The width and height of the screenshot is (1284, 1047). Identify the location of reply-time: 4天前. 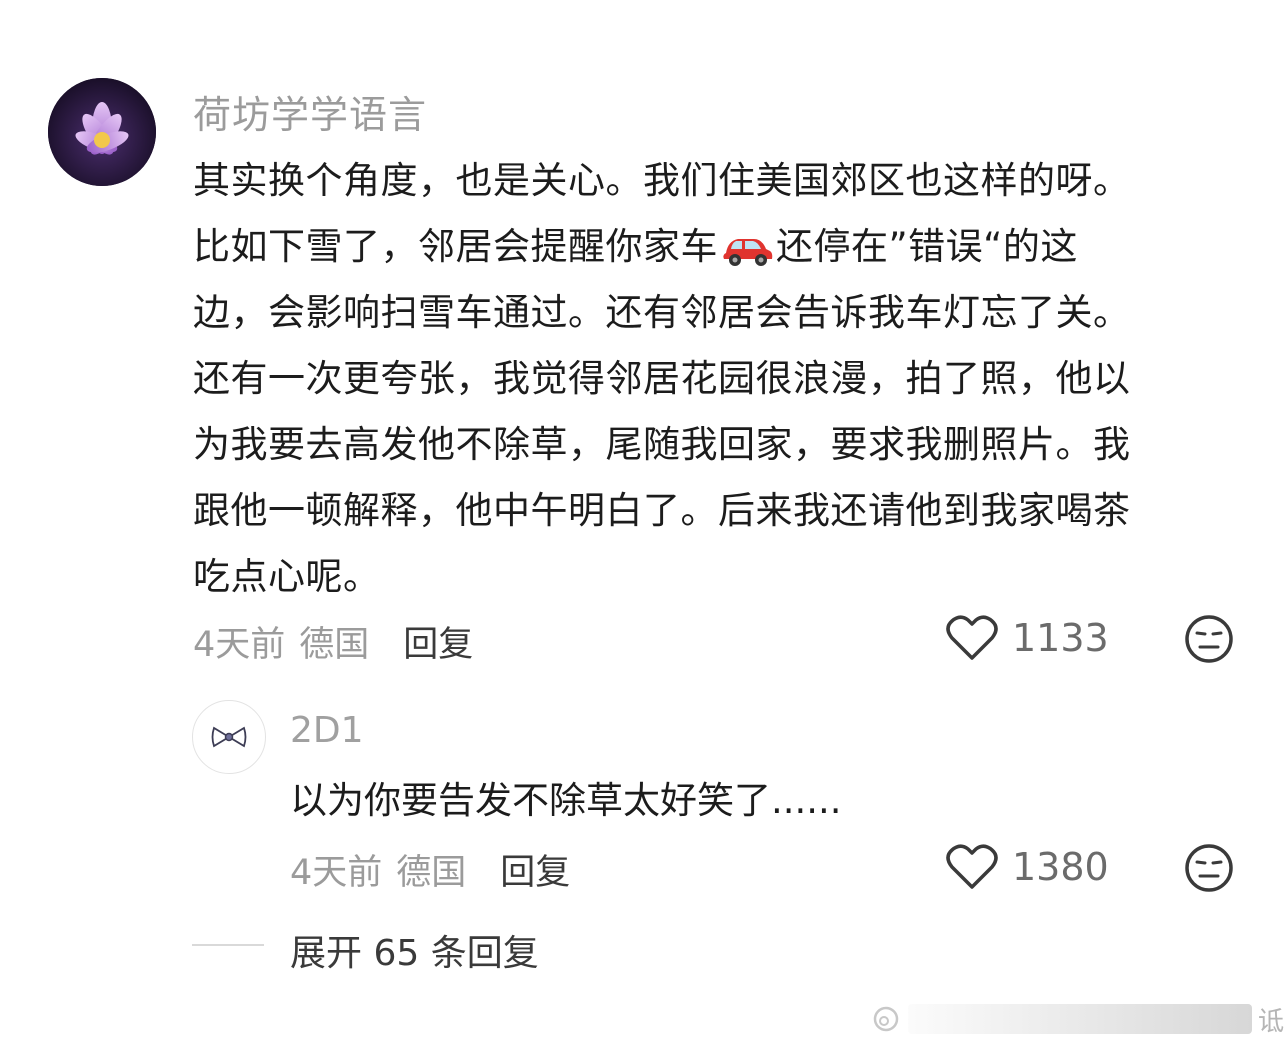
(336, 873).